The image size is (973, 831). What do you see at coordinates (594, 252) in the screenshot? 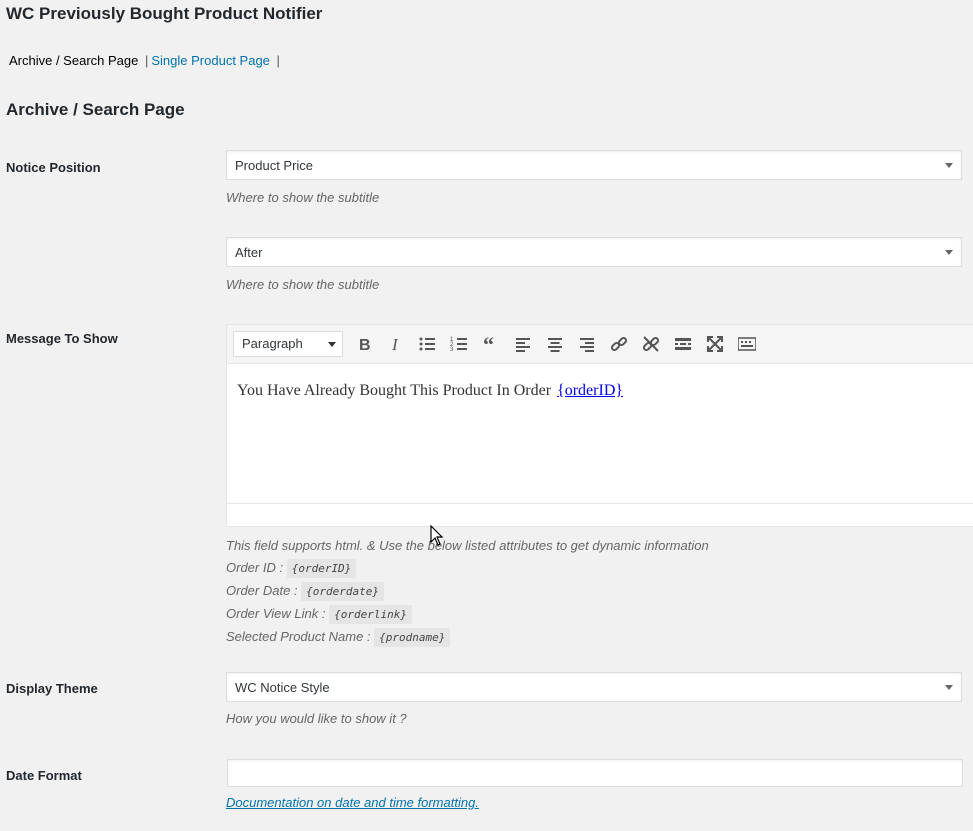
I see `notice-placement-select: After` at bounding box center [594, 252].